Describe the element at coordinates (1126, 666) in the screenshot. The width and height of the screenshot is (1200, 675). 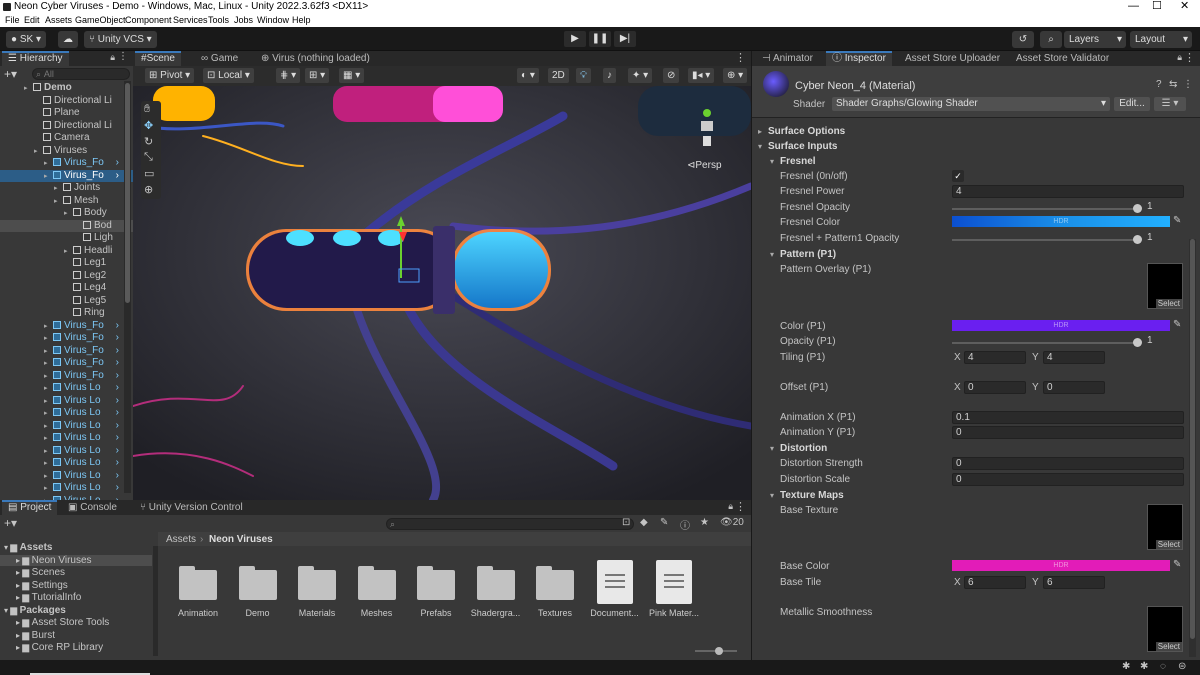
I see `debug-icon: ✱` at that location.